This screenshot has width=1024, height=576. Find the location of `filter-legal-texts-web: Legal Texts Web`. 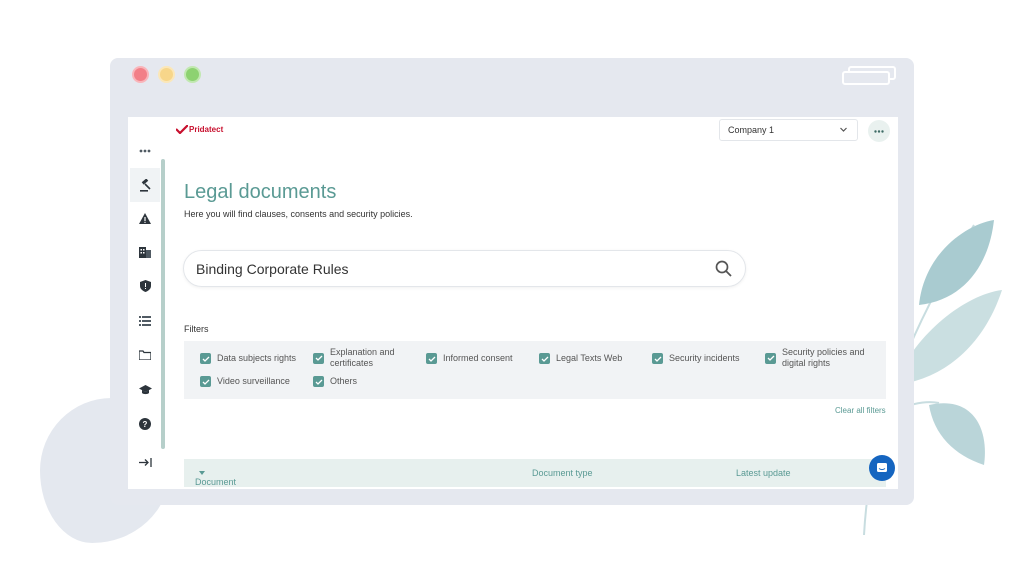

filter-legal-texts-web: Legal Texts Web is located at coordinates (580, 358).